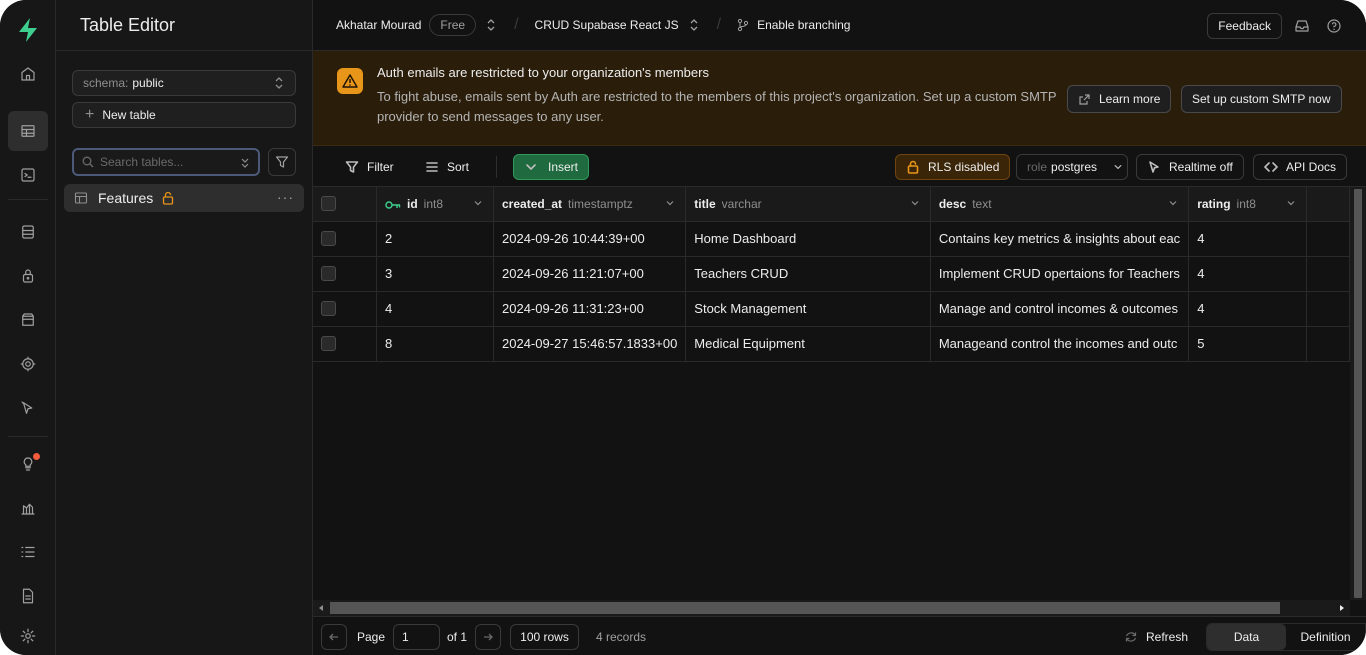  Describe the element at coordinates (285, 197) in the screenshot. I see `more-options-icon: ···` at that location.